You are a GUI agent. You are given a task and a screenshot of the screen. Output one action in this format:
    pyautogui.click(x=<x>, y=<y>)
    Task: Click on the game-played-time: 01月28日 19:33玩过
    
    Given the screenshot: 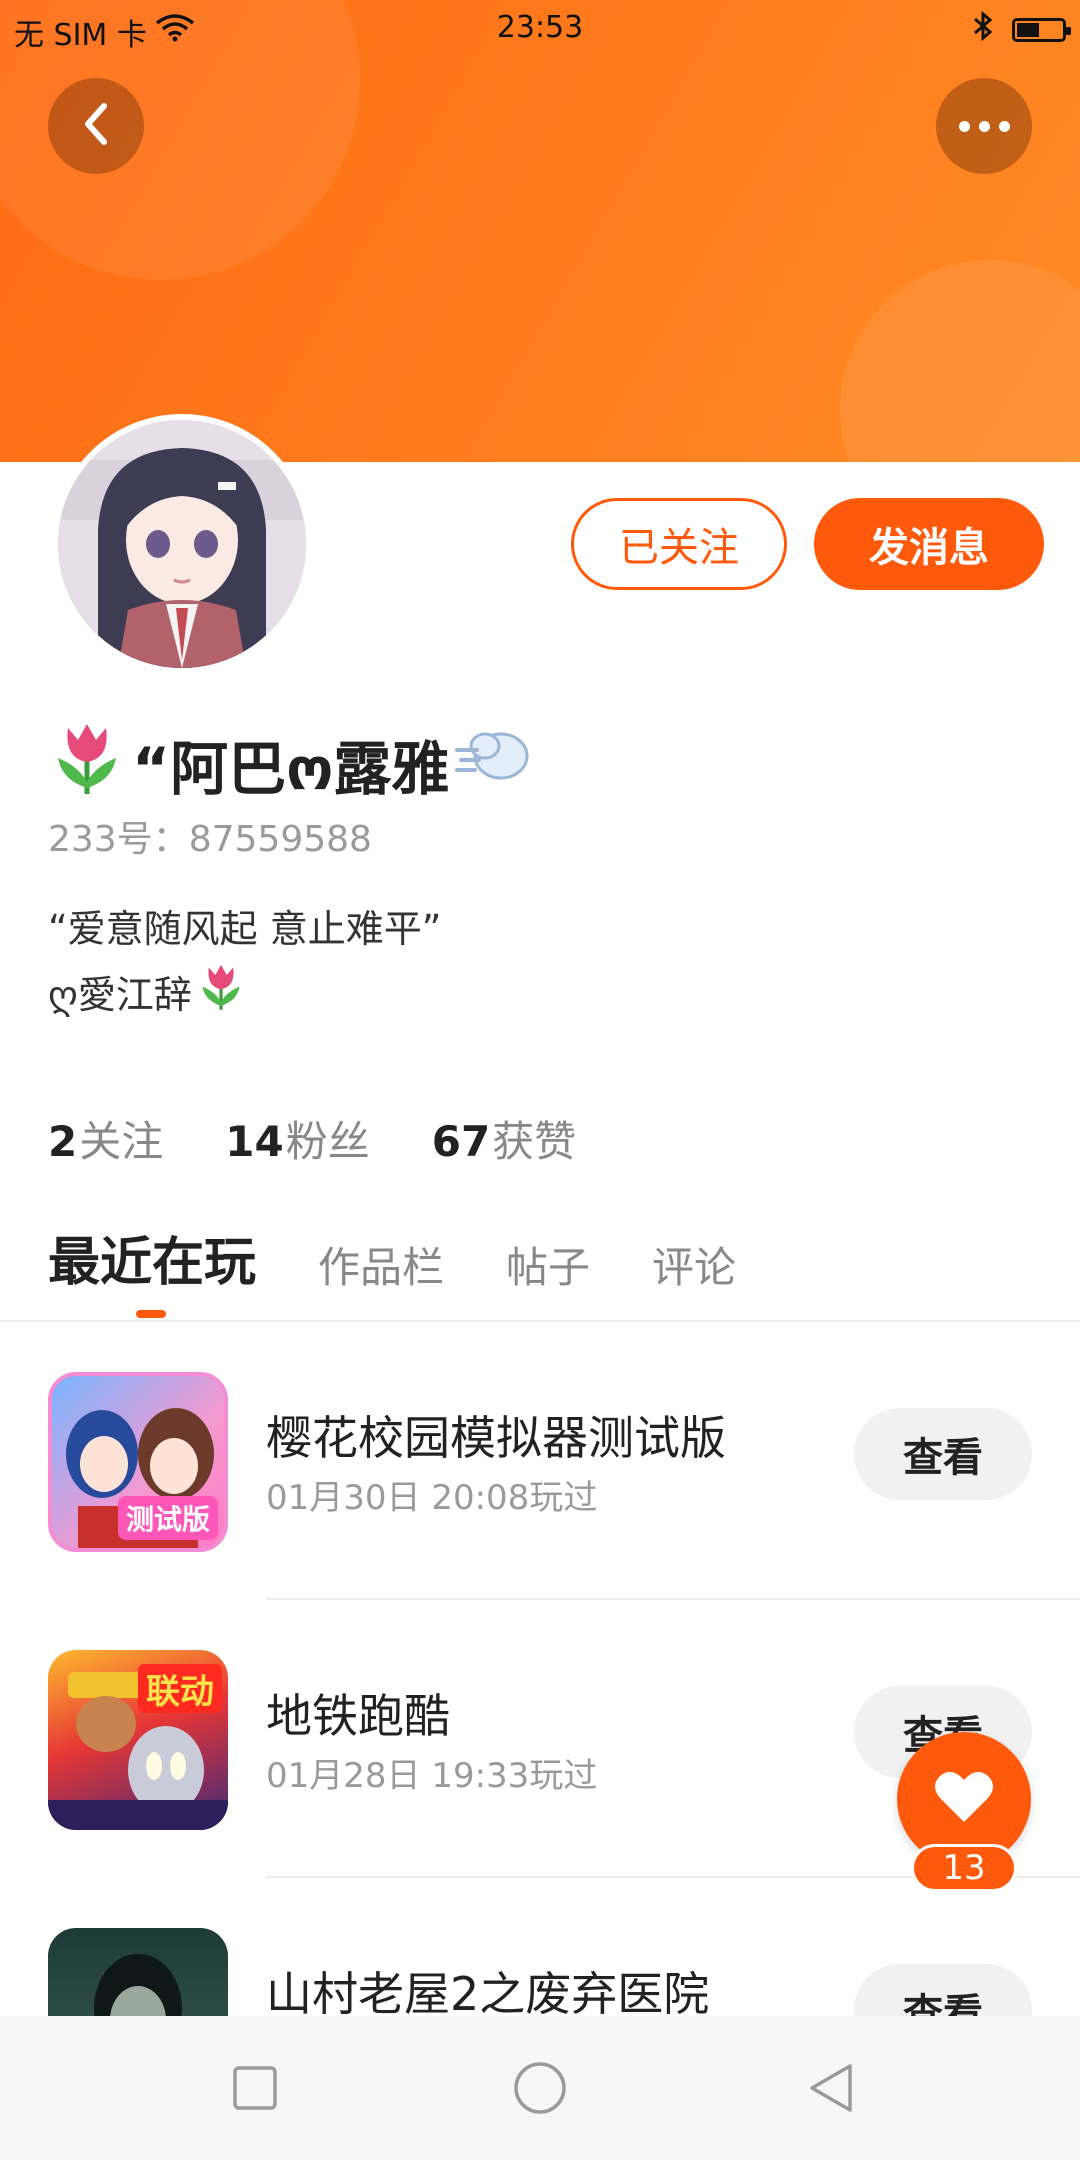 What is the action you would take?
    pyautogui.click(x=432, y=1776)
    